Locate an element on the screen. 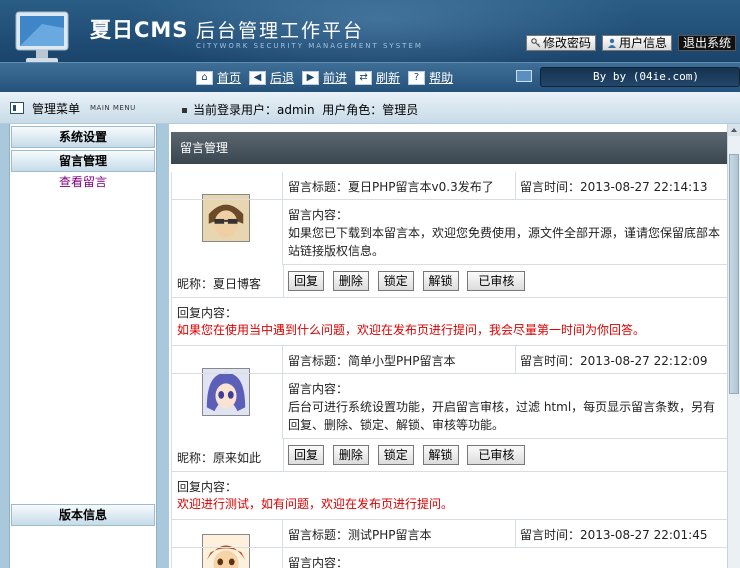  nickname: 昵称：夏日博客 is located at coordinates (219, 283).